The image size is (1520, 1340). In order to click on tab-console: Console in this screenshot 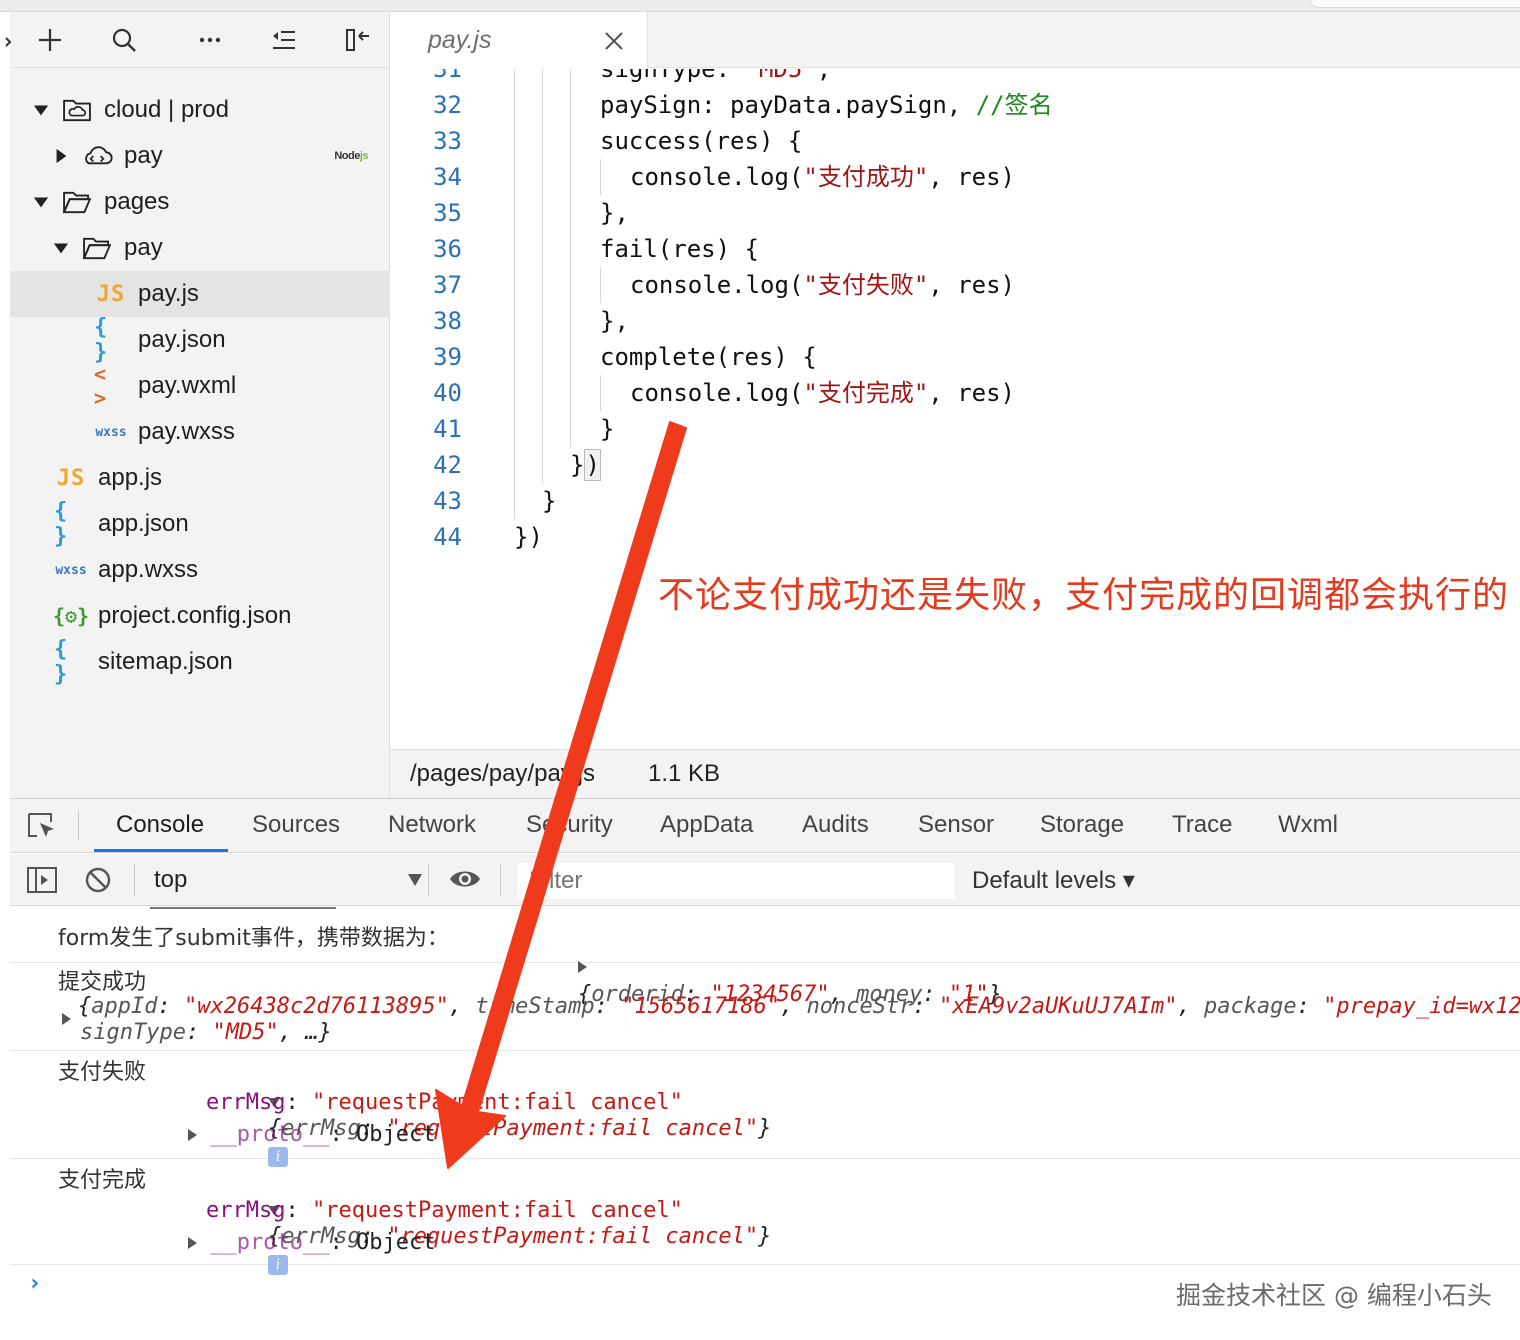, I will do `click(160, 831)`.